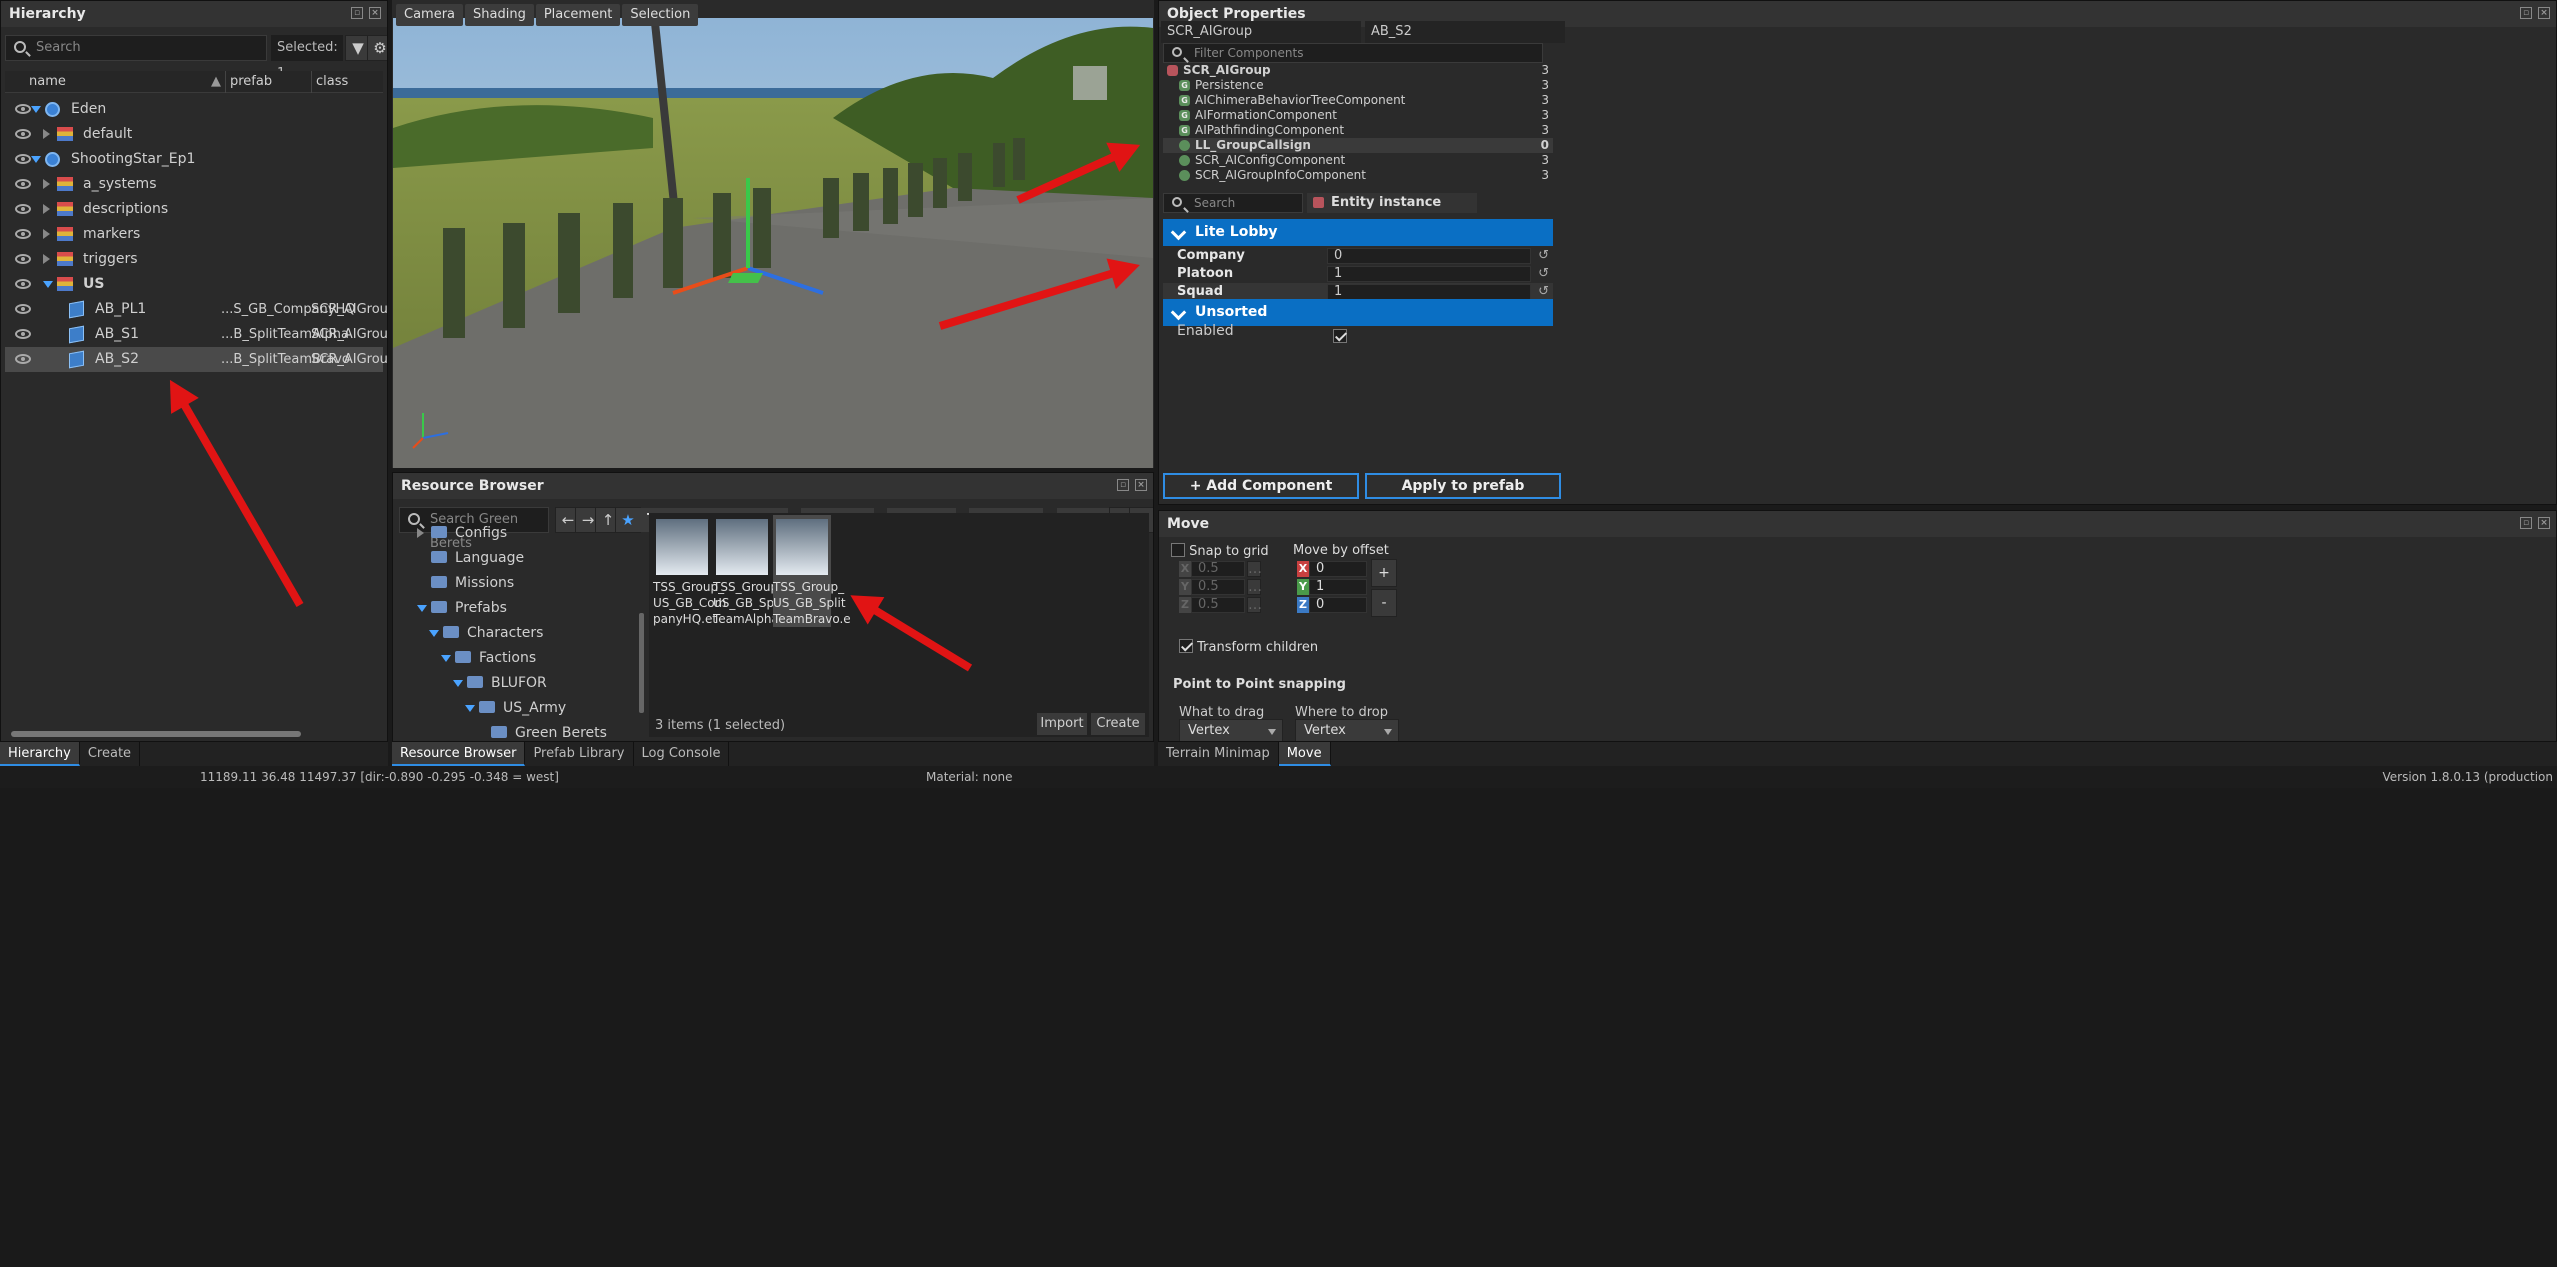  I want to click on tab-prefab-library: Prefab Library, so click(579, 754).